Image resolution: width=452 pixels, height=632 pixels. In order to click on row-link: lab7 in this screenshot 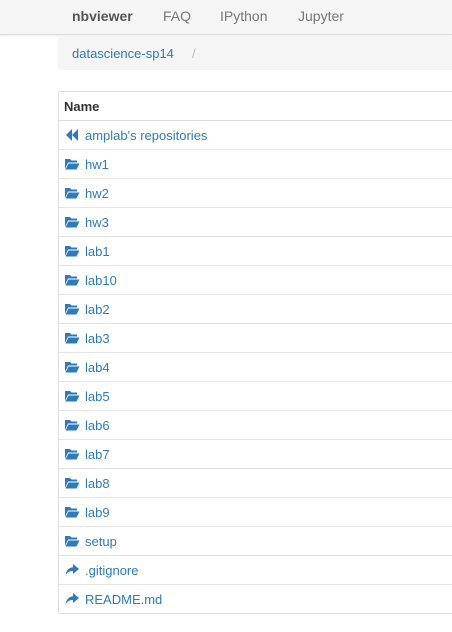, I will do `click(87, 454)`.